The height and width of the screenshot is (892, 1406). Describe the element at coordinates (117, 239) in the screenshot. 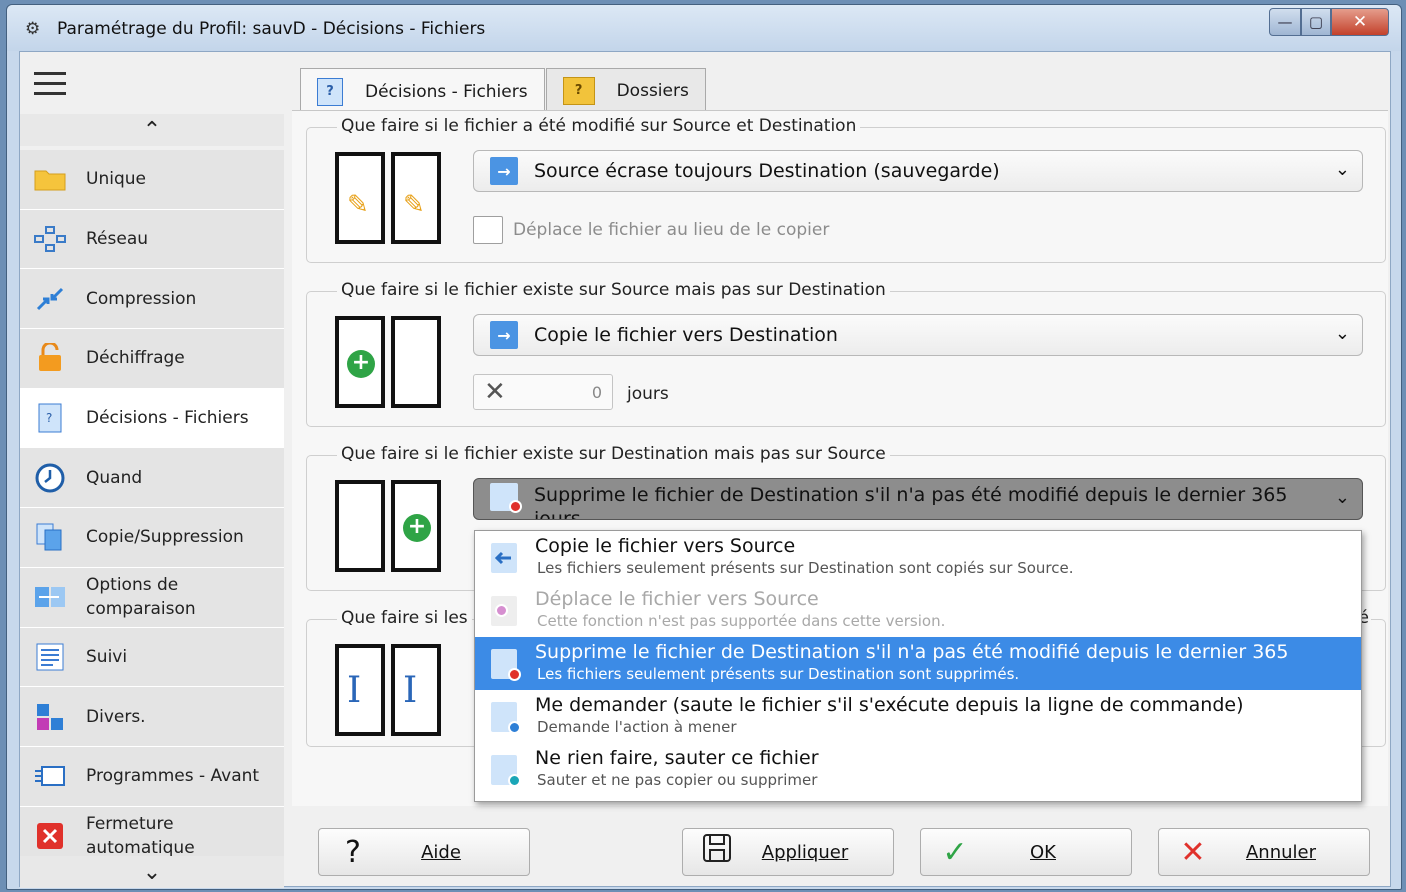

I see `sidebar-item-label: Réseau` at that location.